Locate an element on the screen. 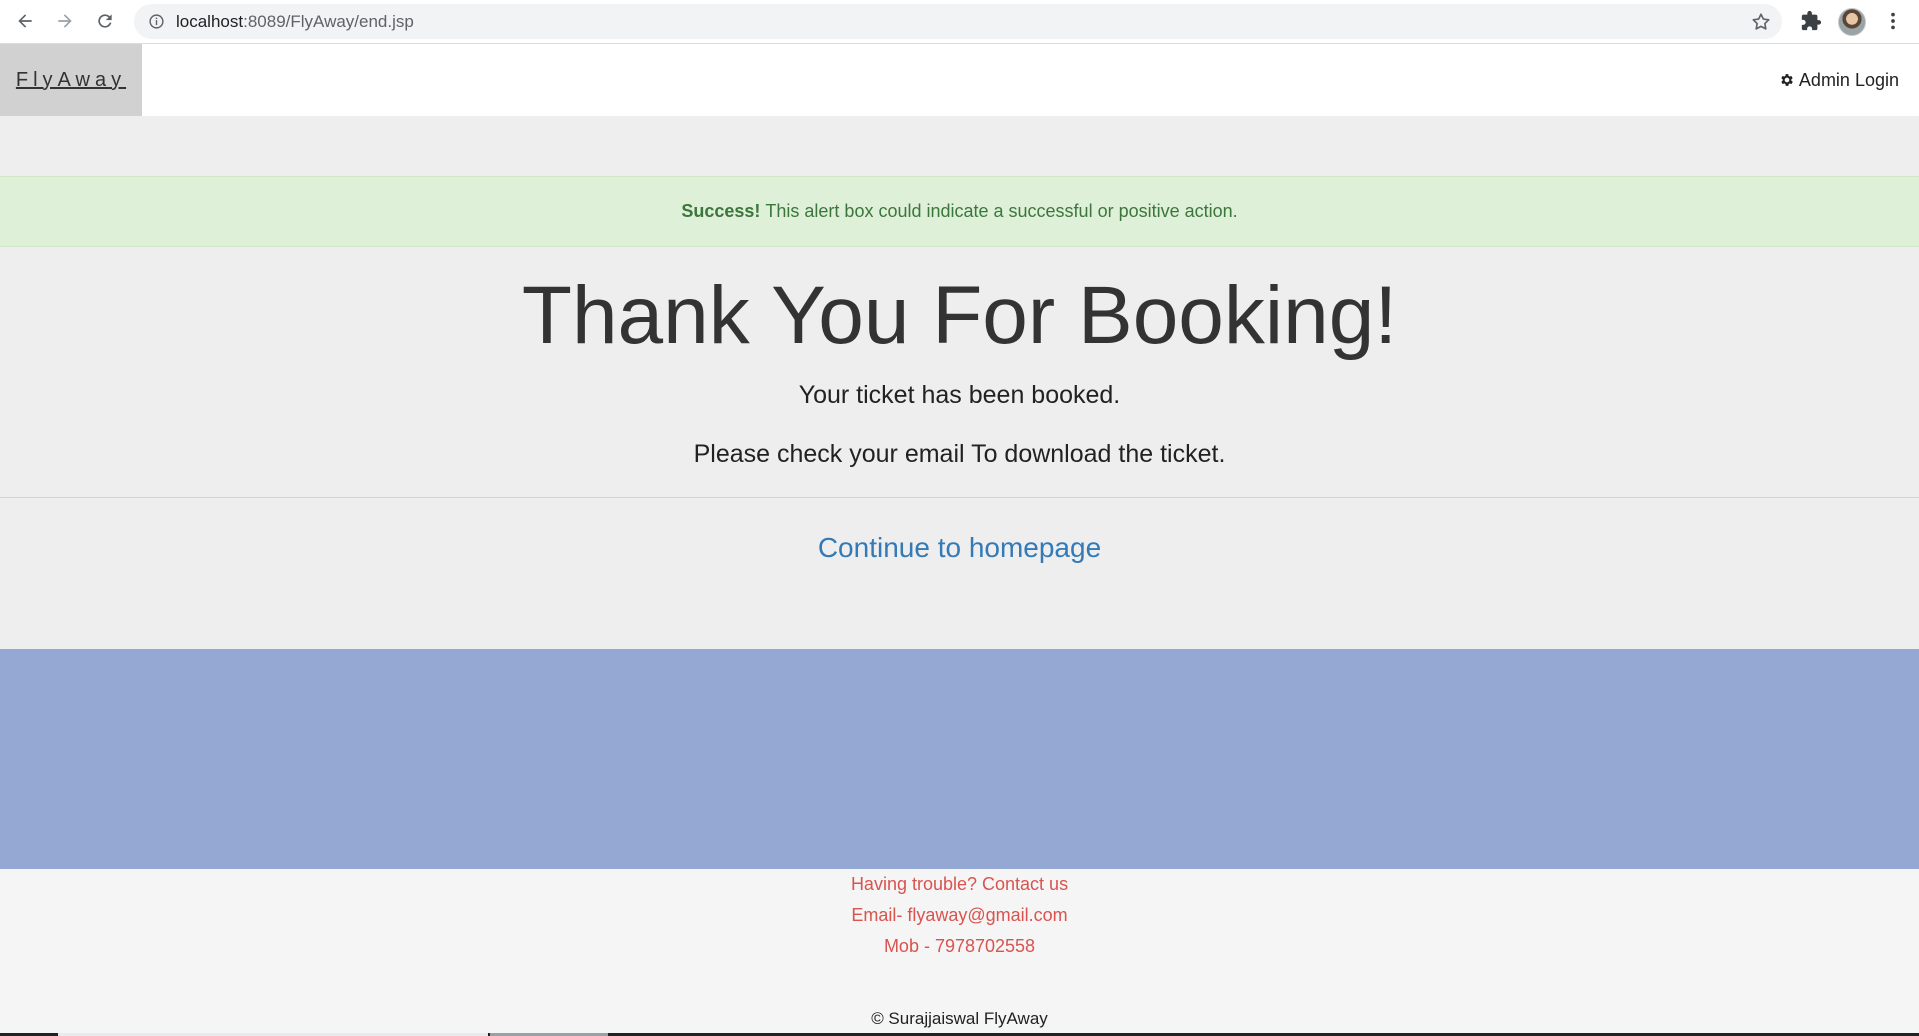 The width and height of the screenshot is (1919, 1036). browser-toolbar: localhost:8089/FlyAway/end.jsp is located at coordinates (959, 22).